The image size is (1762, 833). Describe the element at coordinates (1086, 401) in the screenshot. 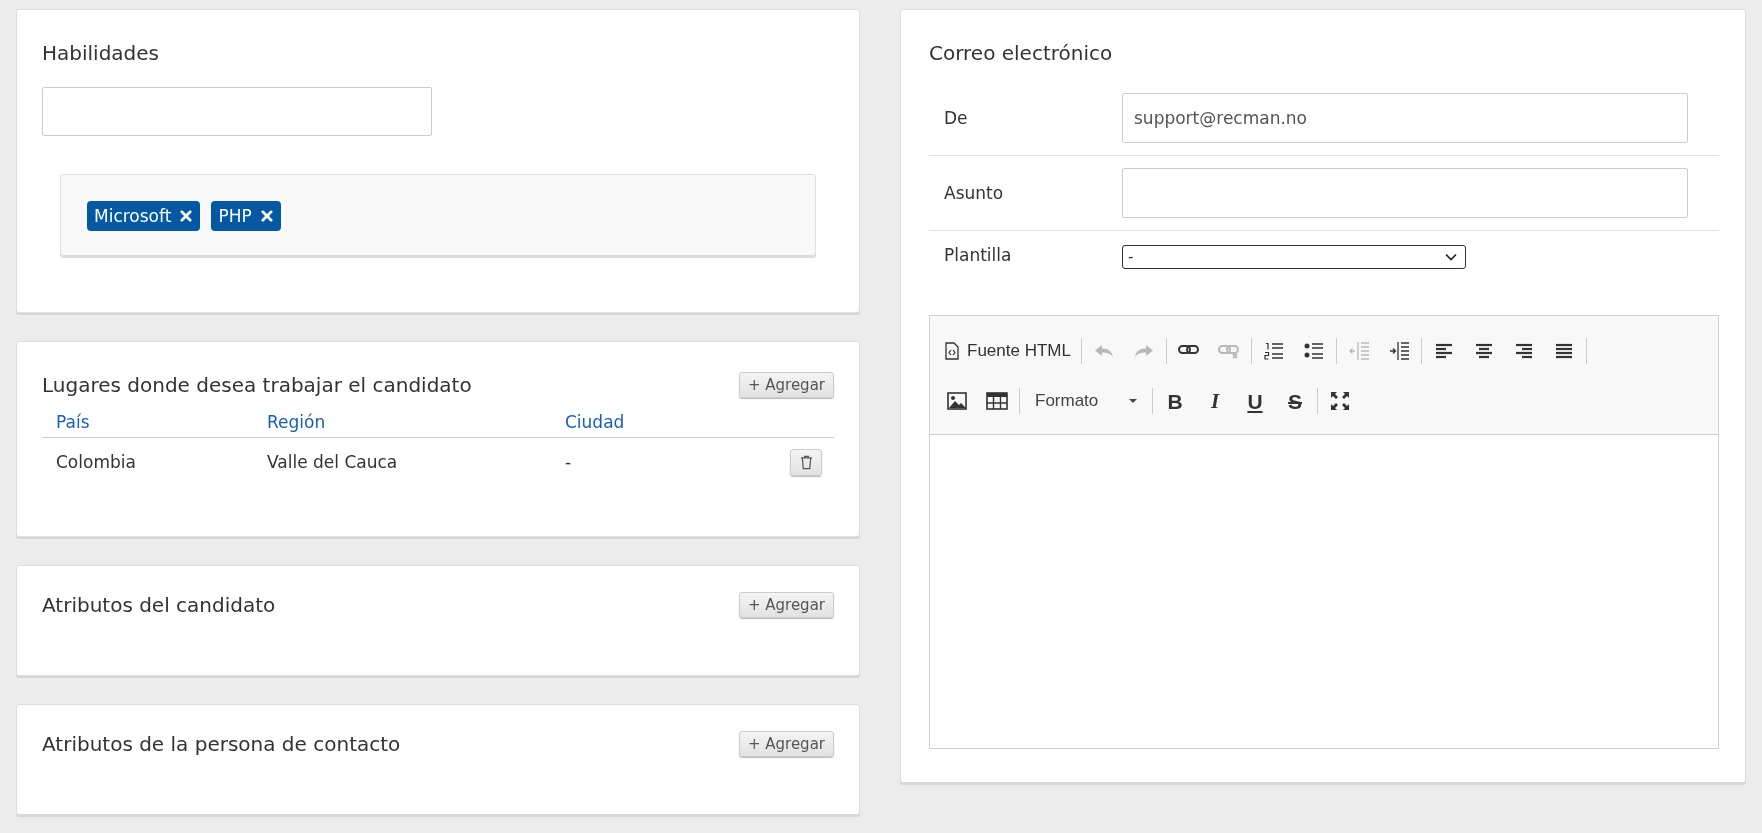

I see `format-dropdown: Formato` at that location.